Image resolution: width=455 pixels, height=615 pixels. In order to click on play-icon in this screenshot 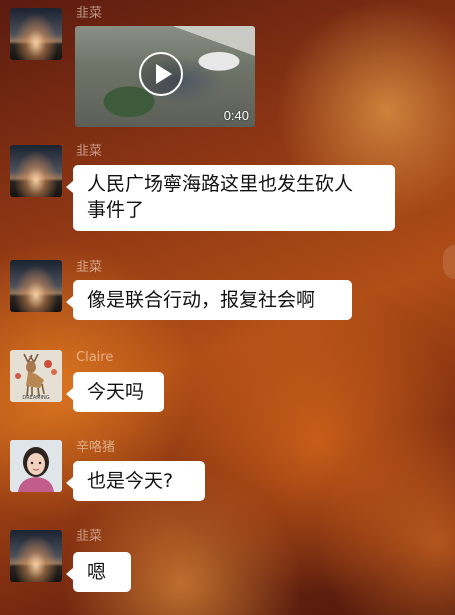, I will do `click(161, 74)`.